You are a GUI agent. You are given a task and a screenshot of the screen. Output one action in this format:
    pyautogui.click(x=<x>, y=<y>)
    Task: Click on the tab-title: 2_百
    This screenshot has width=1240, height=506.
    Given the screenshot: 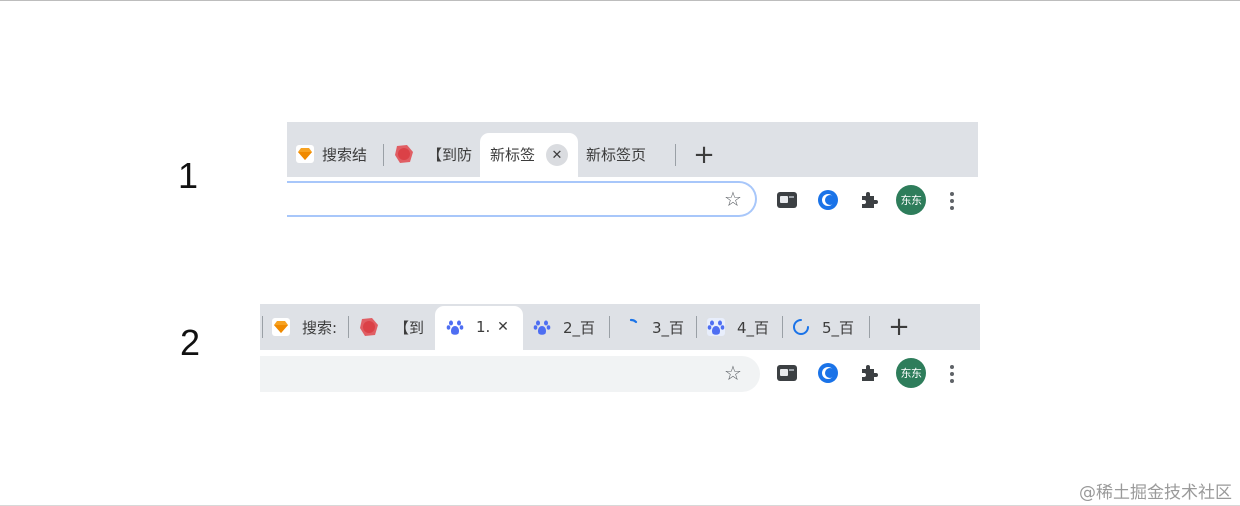 What is the action you would take?
    pyautogui.click(x=579, y=327)
    